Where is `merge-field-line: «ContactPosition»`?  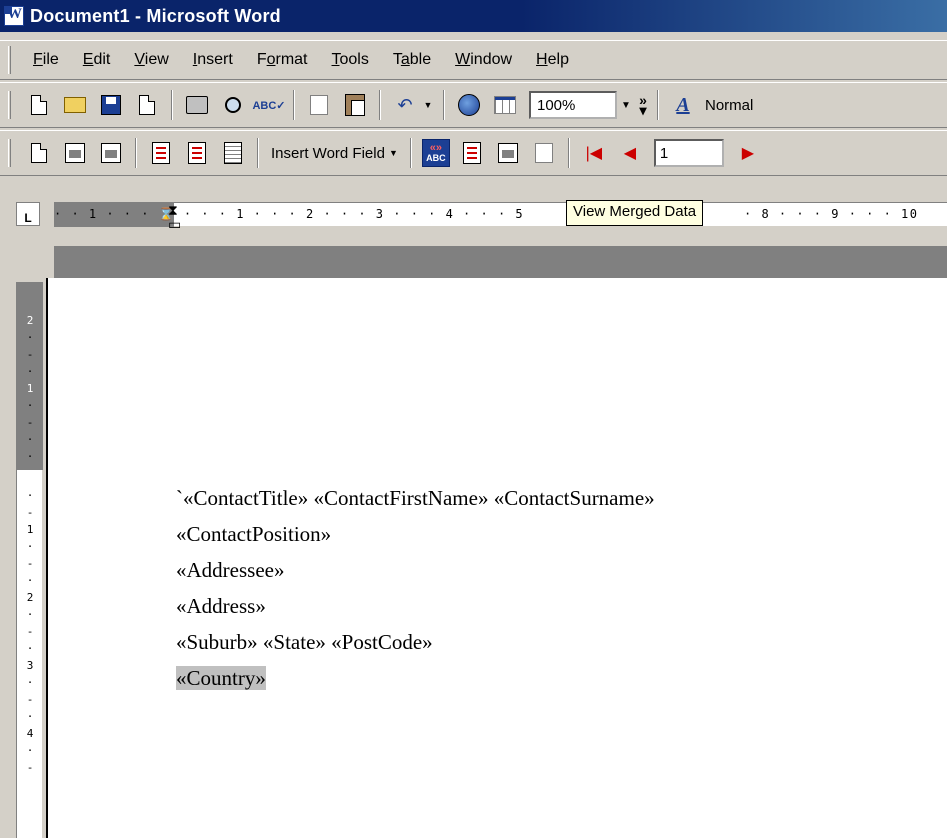
merge-field-line: «ContactPosition» is located at coordinates (415, 534).